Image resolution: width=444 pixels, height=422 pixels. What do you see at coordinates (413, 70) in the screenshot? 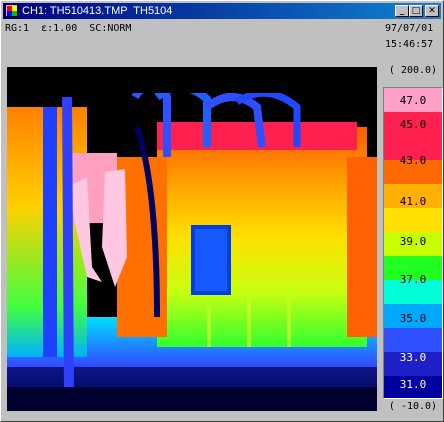
I see `scale-max-range: ( 200.0)` at bounding box center [413, 70].